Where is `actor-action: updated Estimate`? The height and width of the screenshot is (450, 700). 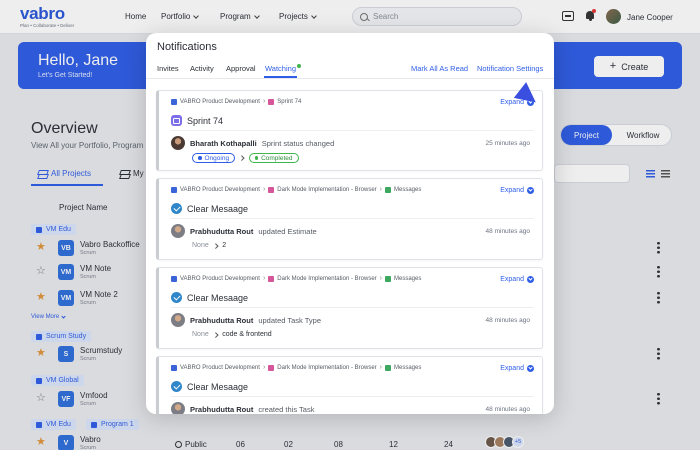
actor-action: updated Estimate is located at coordinates (287, 231).